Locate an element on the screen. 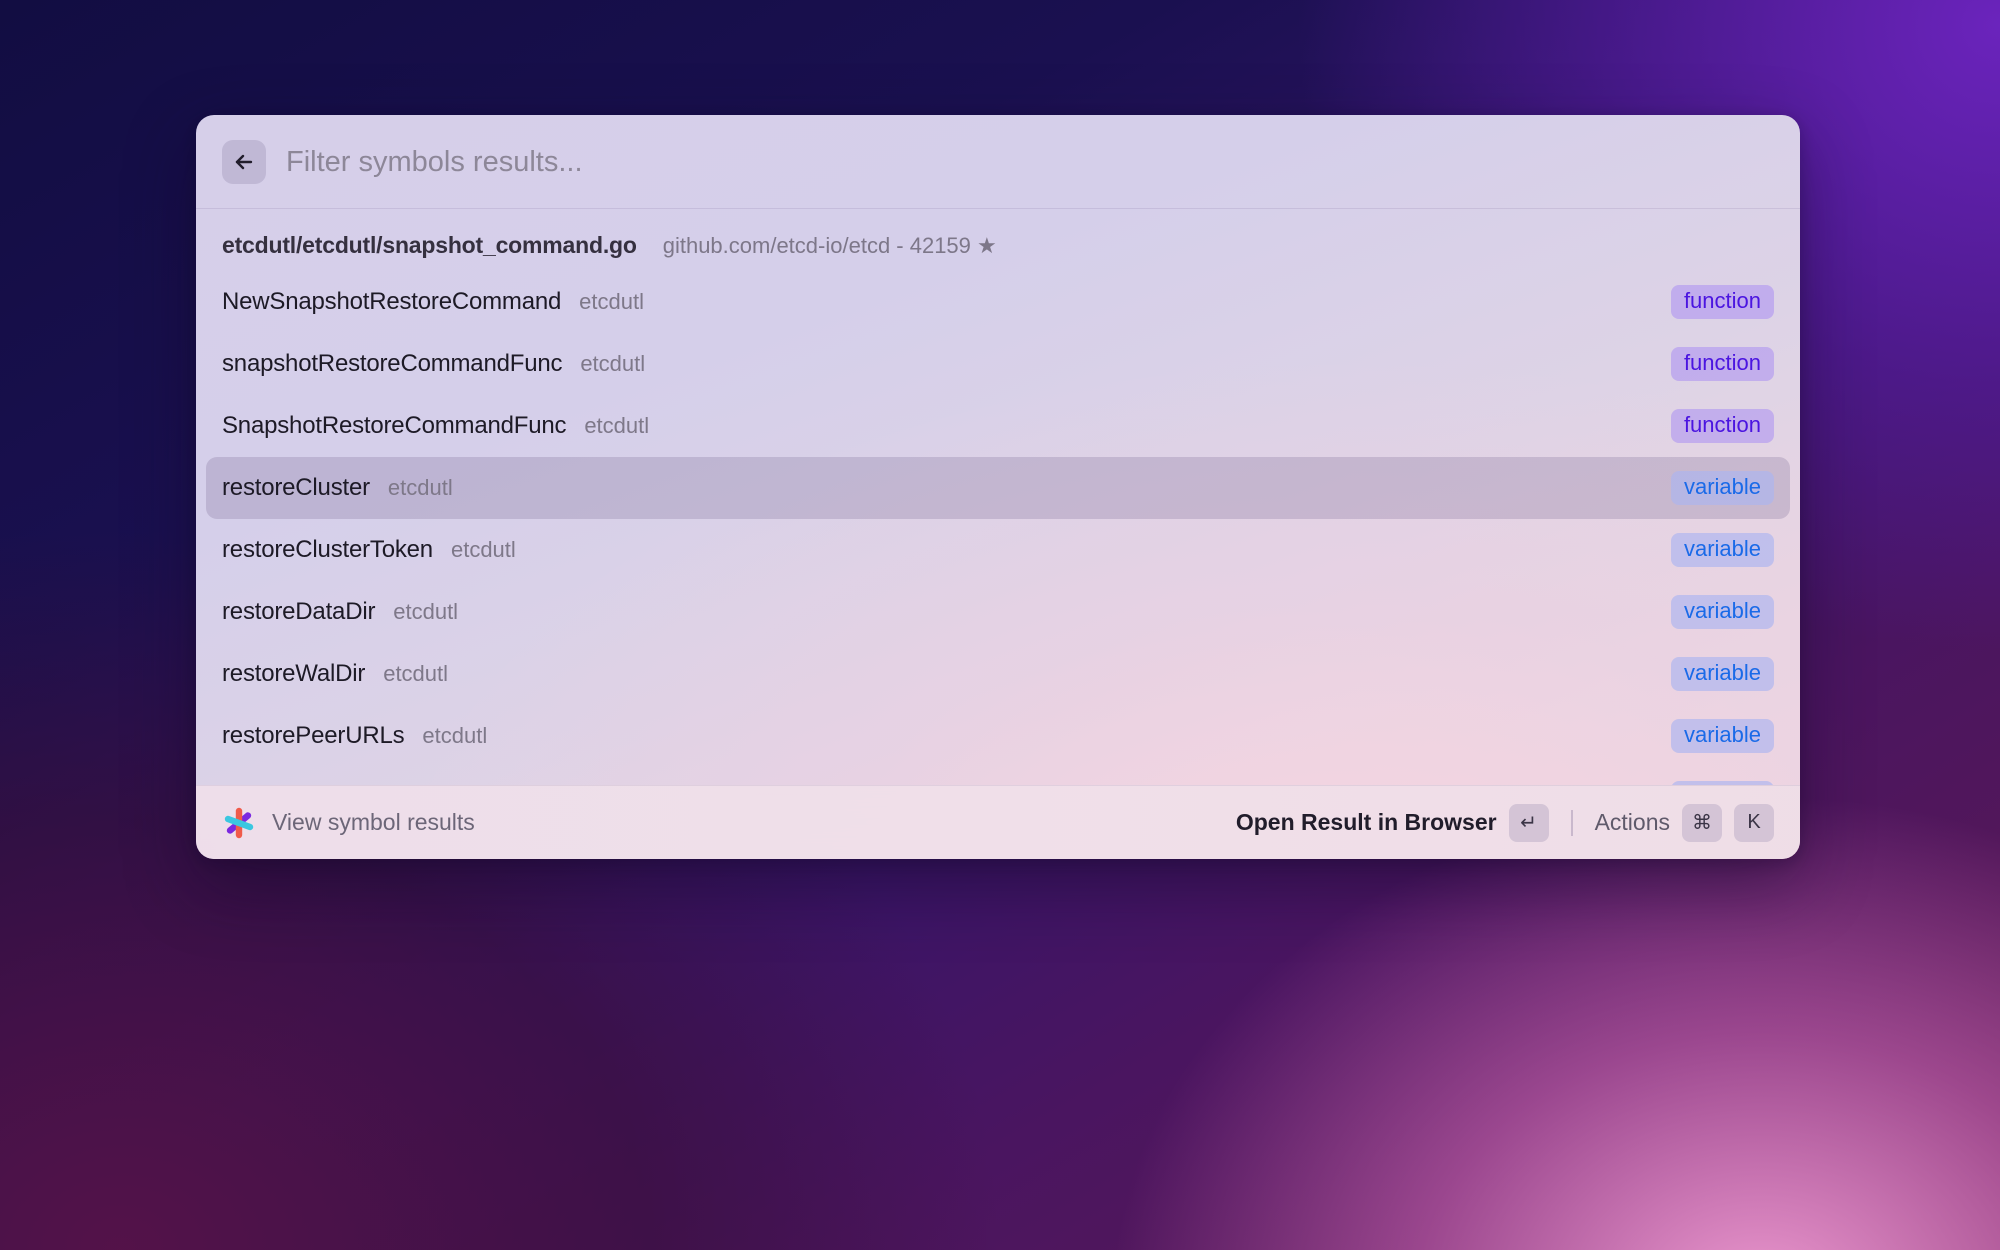 The height and width of the screenshot is (1250, 2000). sourcegraph-asterisk-logo is located at coordinates (239, 823).